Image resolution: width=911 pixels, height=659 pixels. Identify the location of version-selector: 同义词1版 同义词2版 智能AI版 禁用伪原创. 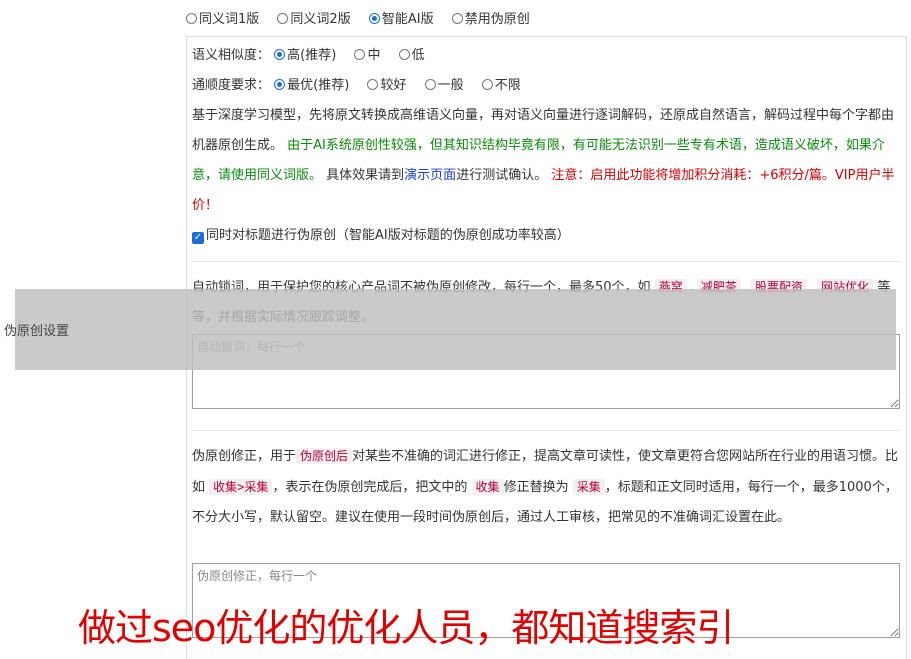
(365, 20).